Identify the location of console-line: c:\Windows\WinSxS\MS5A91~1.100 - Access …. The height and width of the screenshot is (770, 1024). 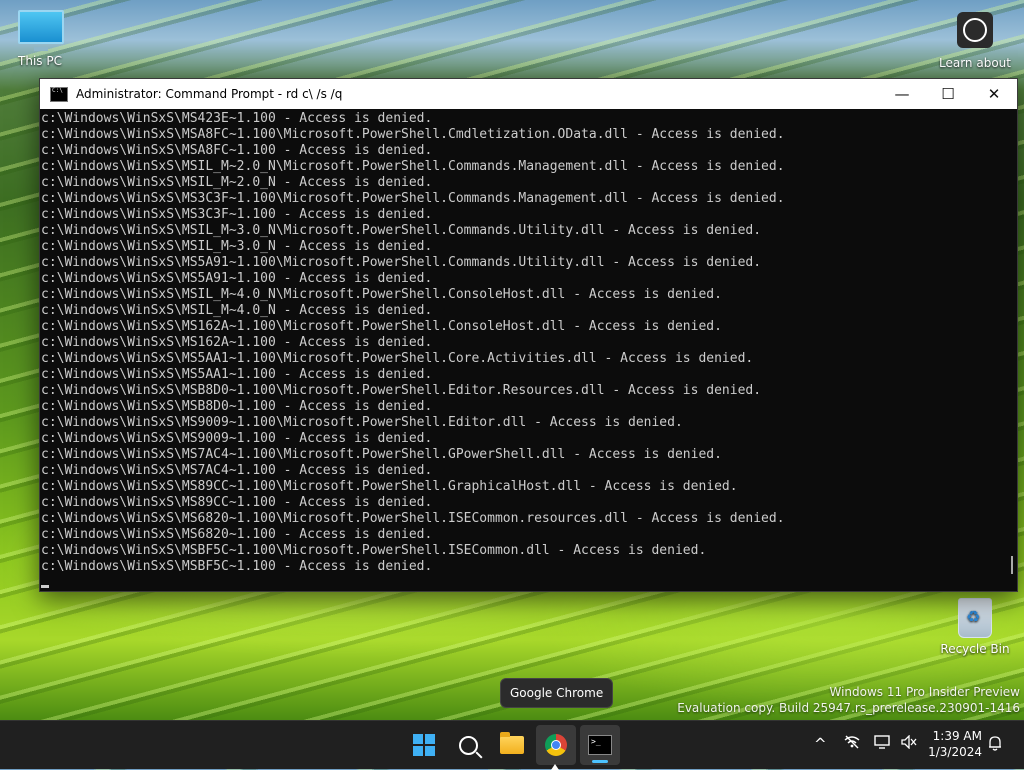
(237, 278).